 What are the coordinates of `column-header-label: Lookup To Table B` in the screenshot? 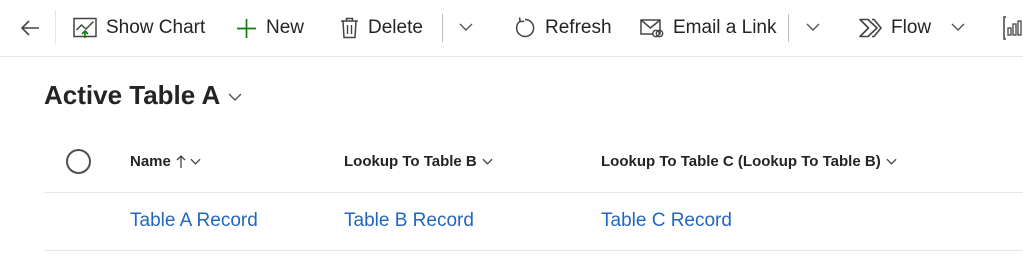 It's located at (410, 161).